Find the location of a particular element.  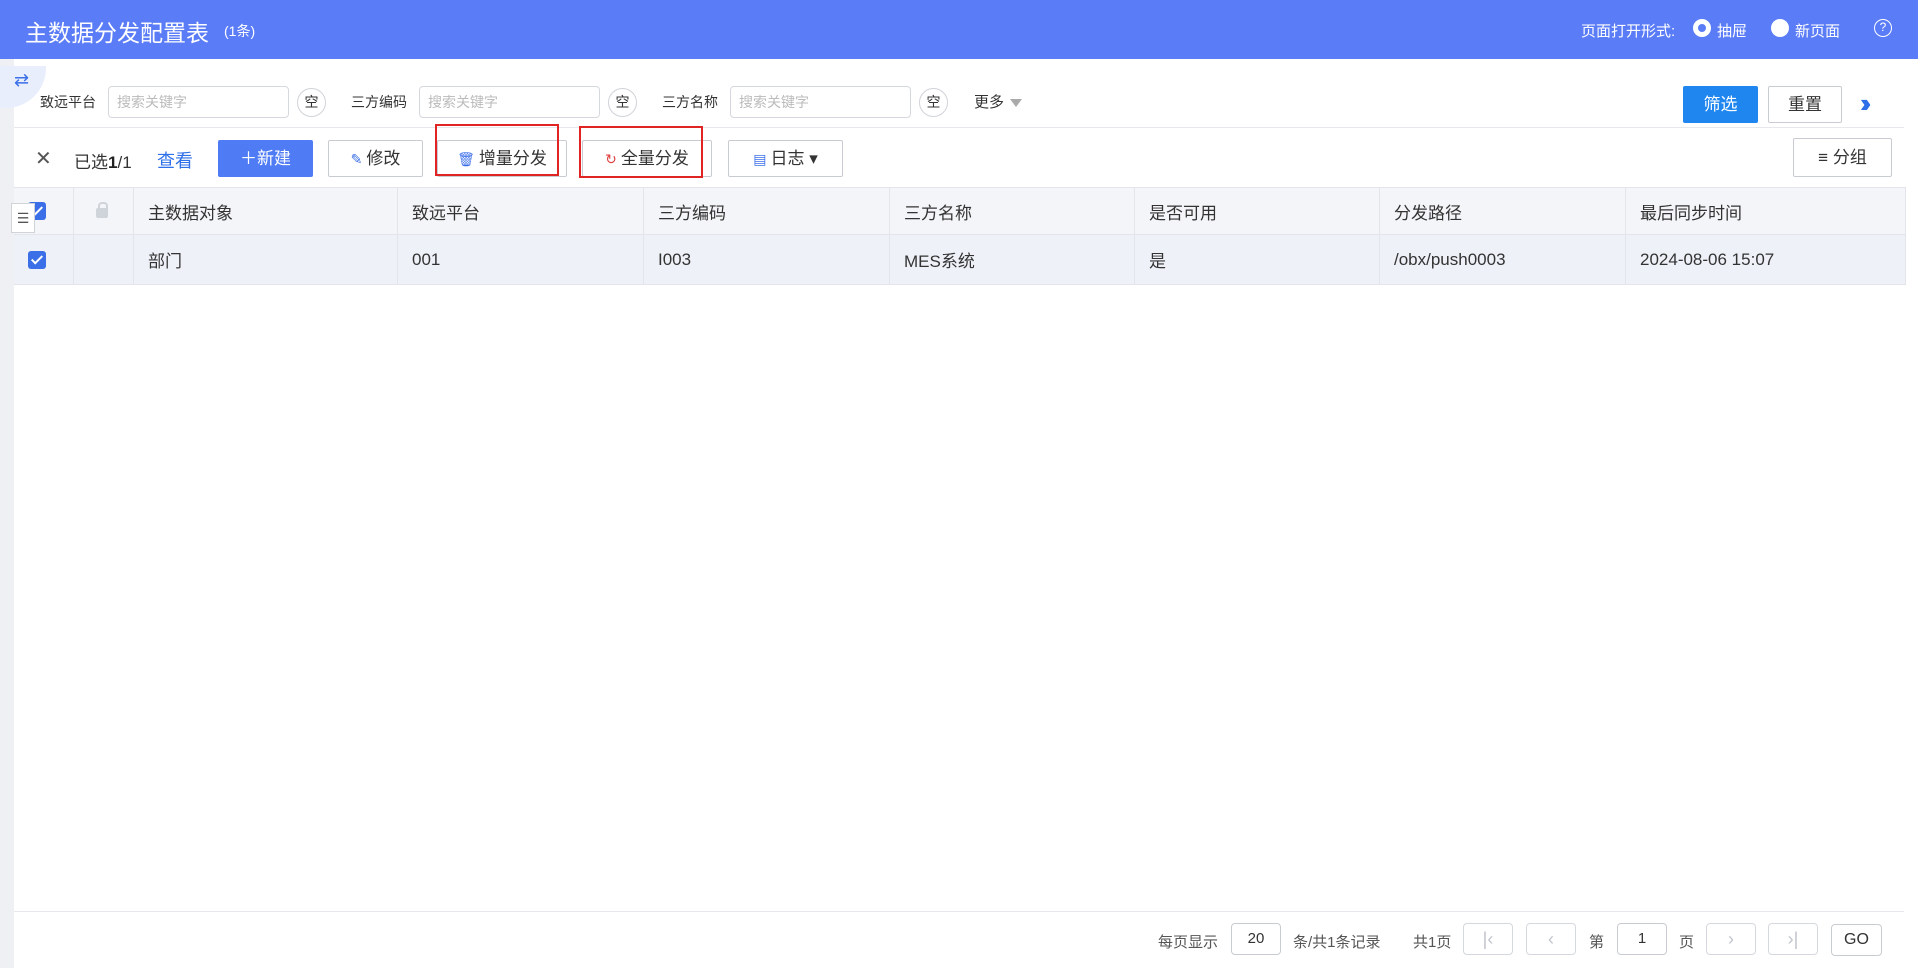

table-cell: 是 is located at coordinates (1257, 259).